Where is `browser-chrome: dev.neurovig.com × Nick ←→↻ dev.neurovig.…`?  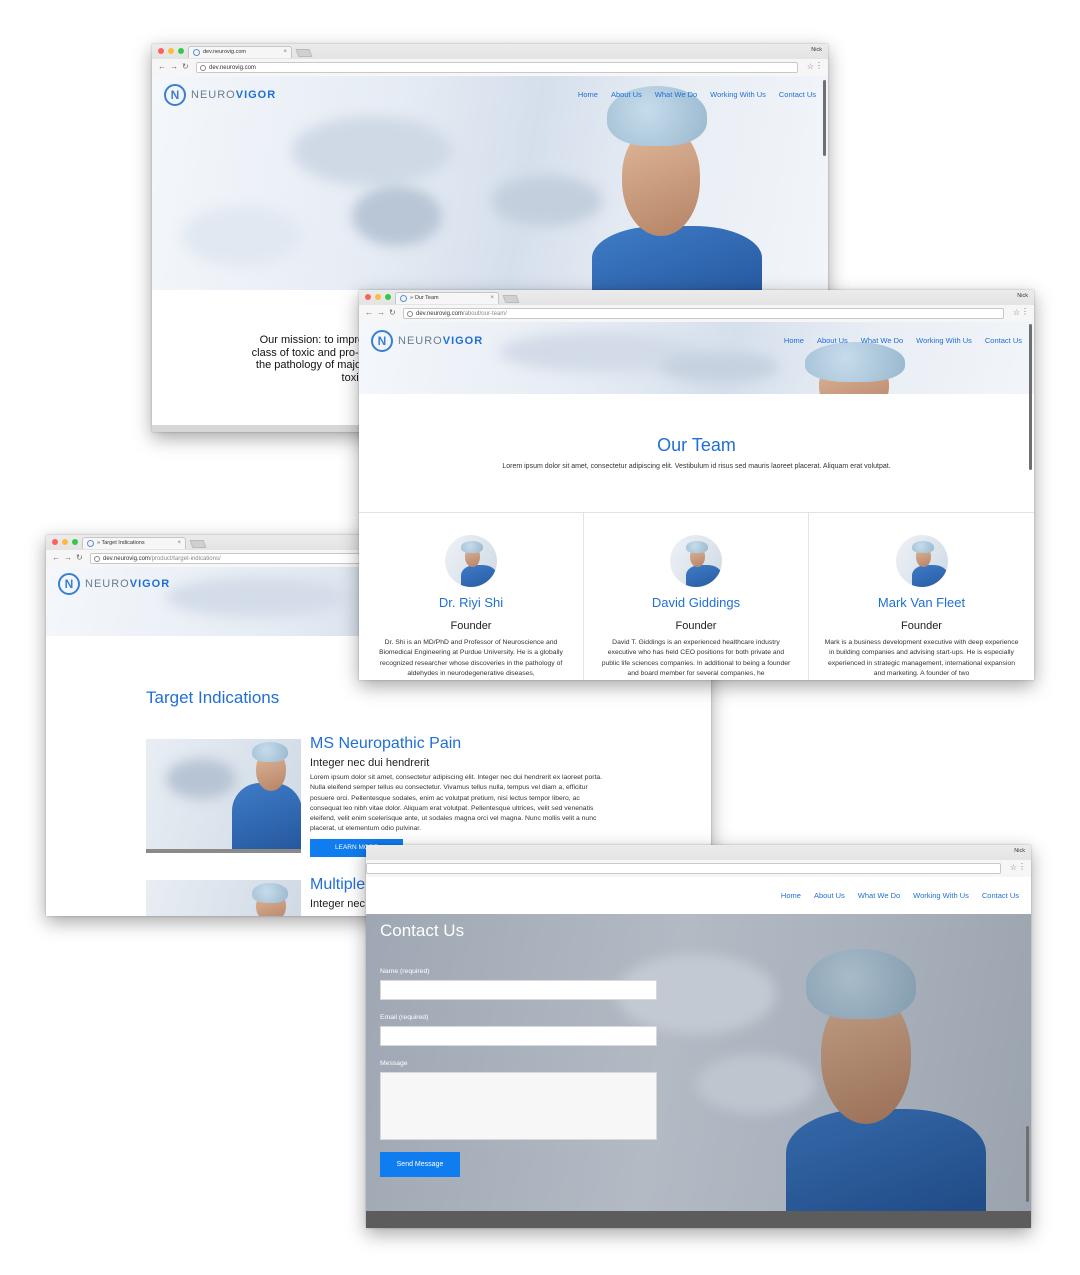 browser-chrome: dev.neurovig.com × Nick ←→↻ dev.neurovig.… is located at coordinates (490, 60).